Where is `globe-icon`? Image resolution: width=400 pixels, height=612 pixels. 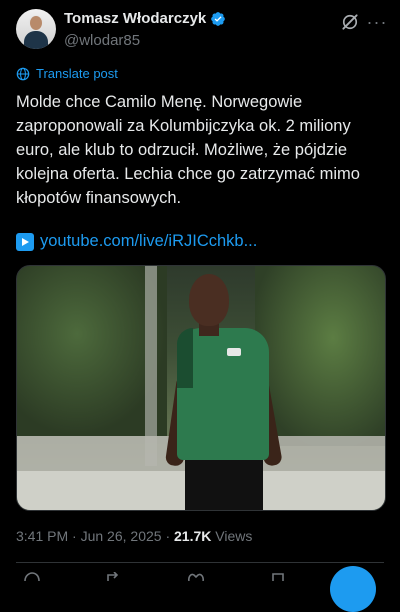 globe-icon is located at coordinates (23, 73).